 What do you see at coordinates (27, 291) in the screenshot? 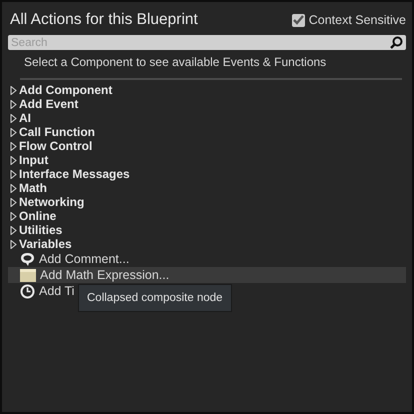
I see `clock-icon` at bounding box center [27, 291].